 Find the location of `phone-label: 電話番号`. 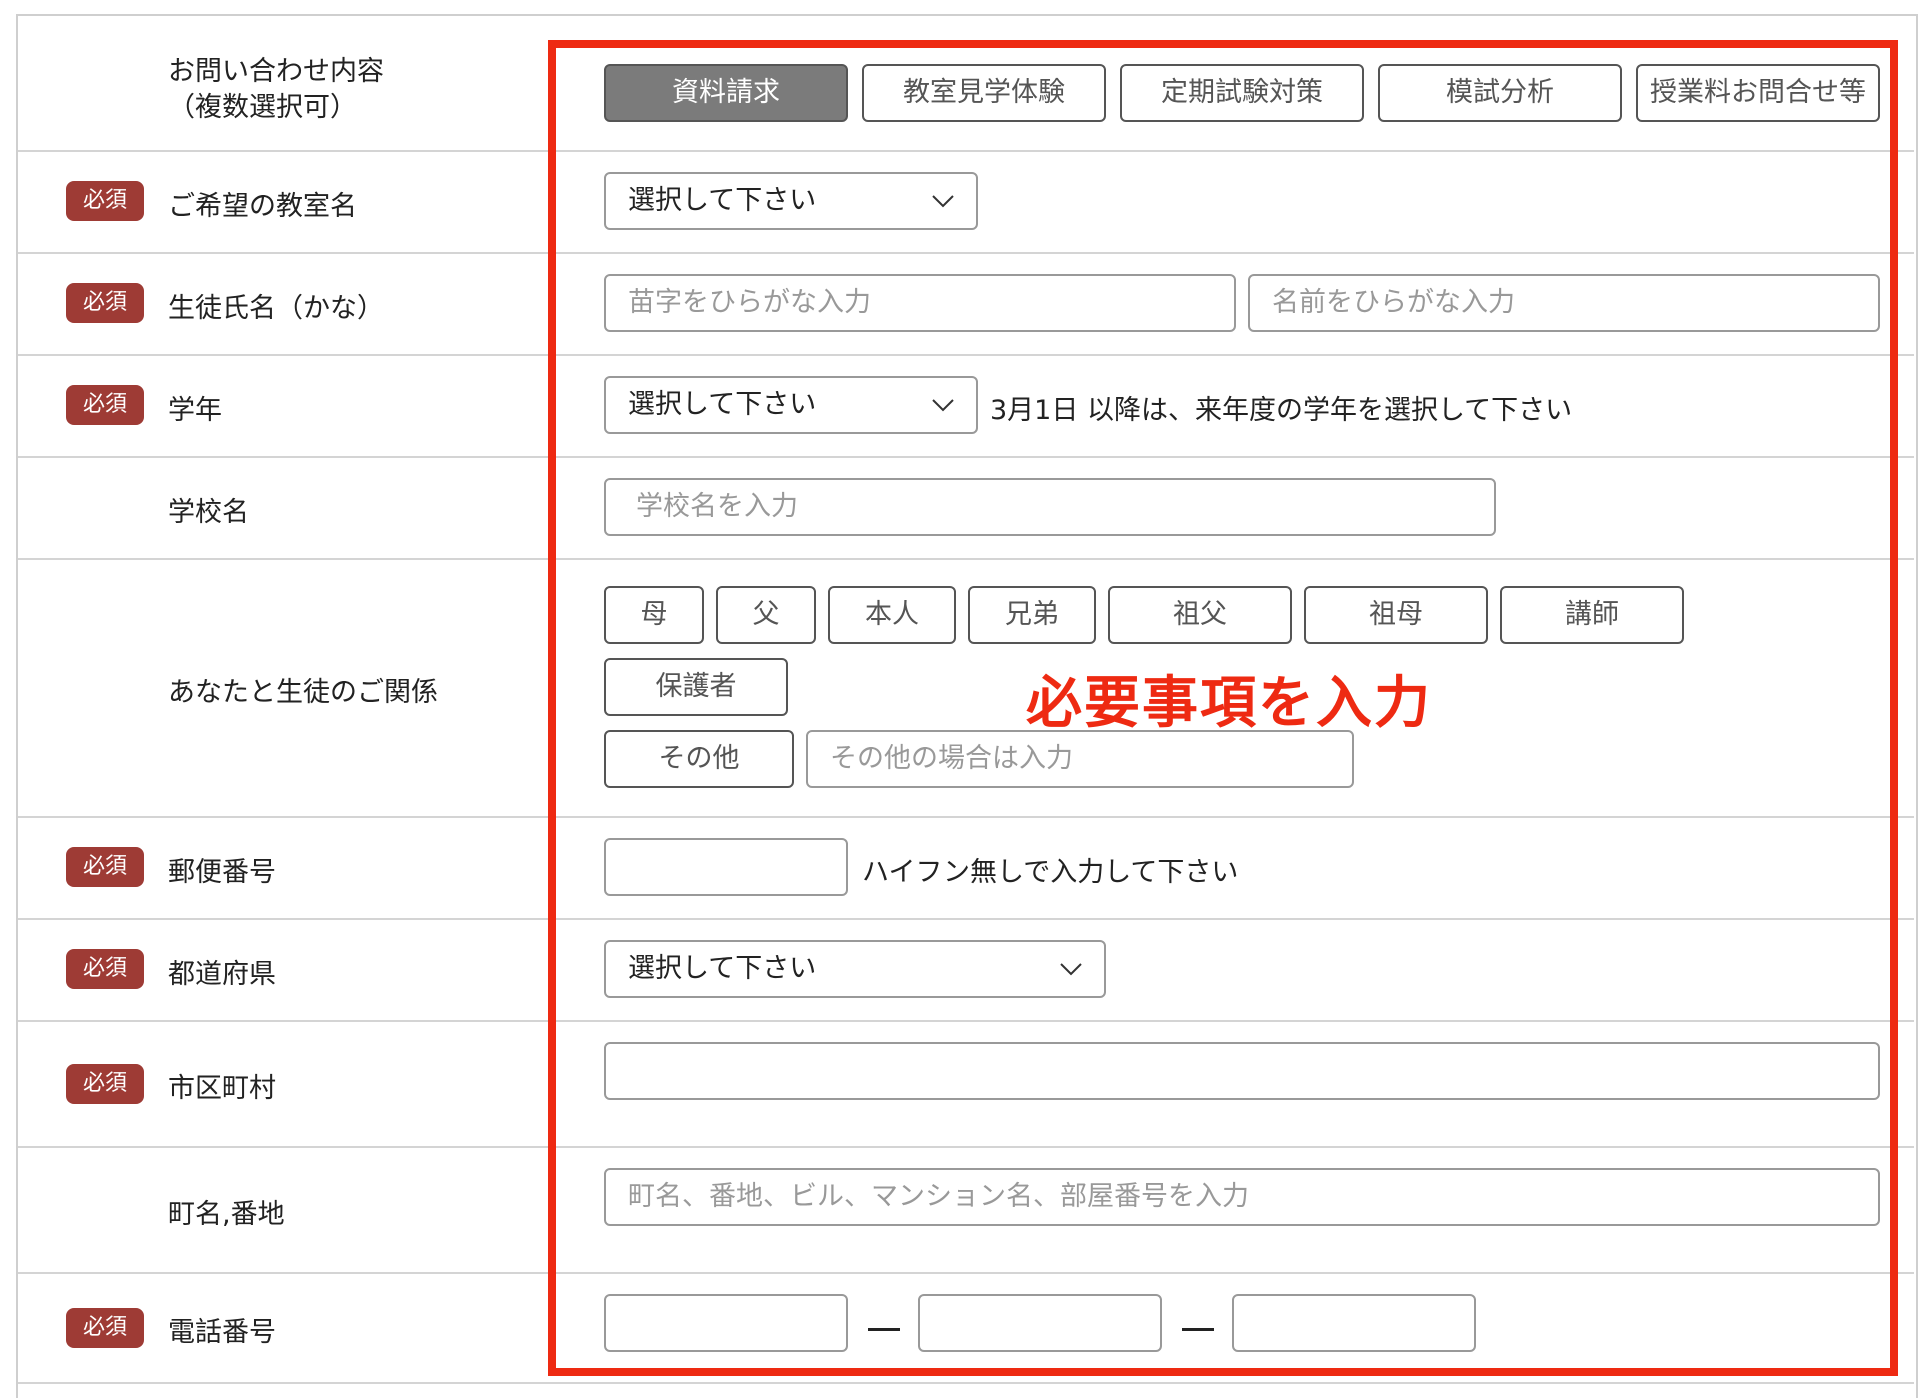

phone-label: 電話番号 is located at coordinates (222, 1332).